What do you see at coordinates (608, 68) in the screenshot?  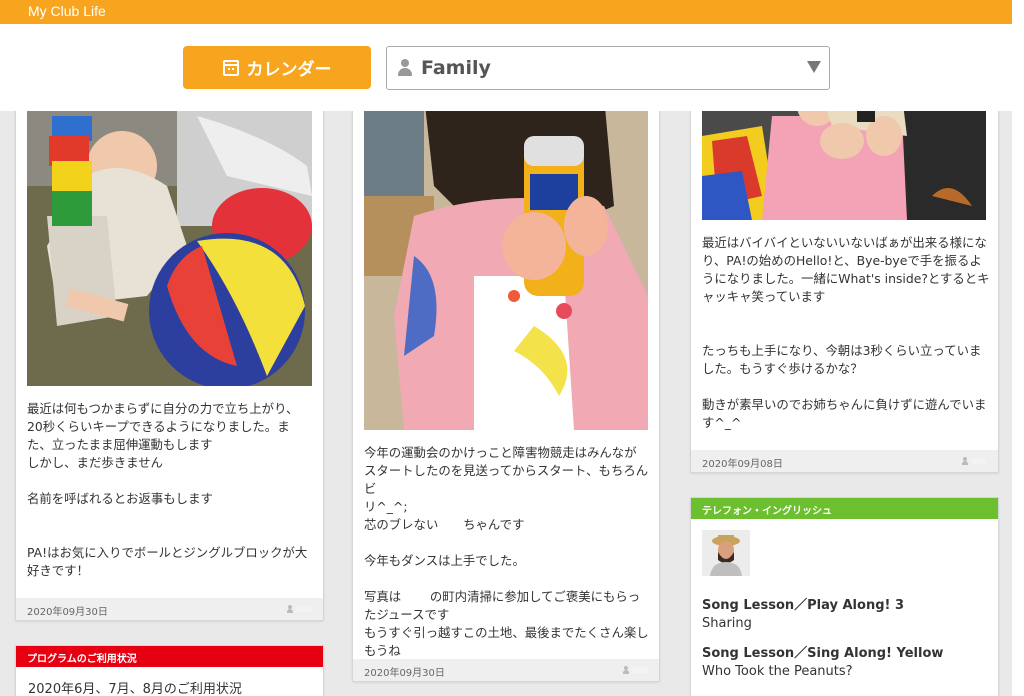 I see `profile-select: Family` at bounding box center [608, 68].